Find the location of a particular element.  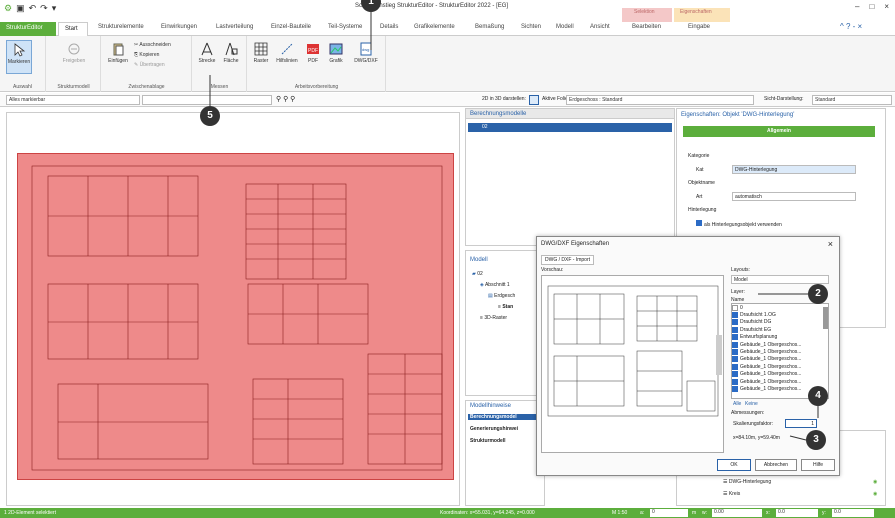

status-scale: M 1:50 is located at coordinates (620, 513).